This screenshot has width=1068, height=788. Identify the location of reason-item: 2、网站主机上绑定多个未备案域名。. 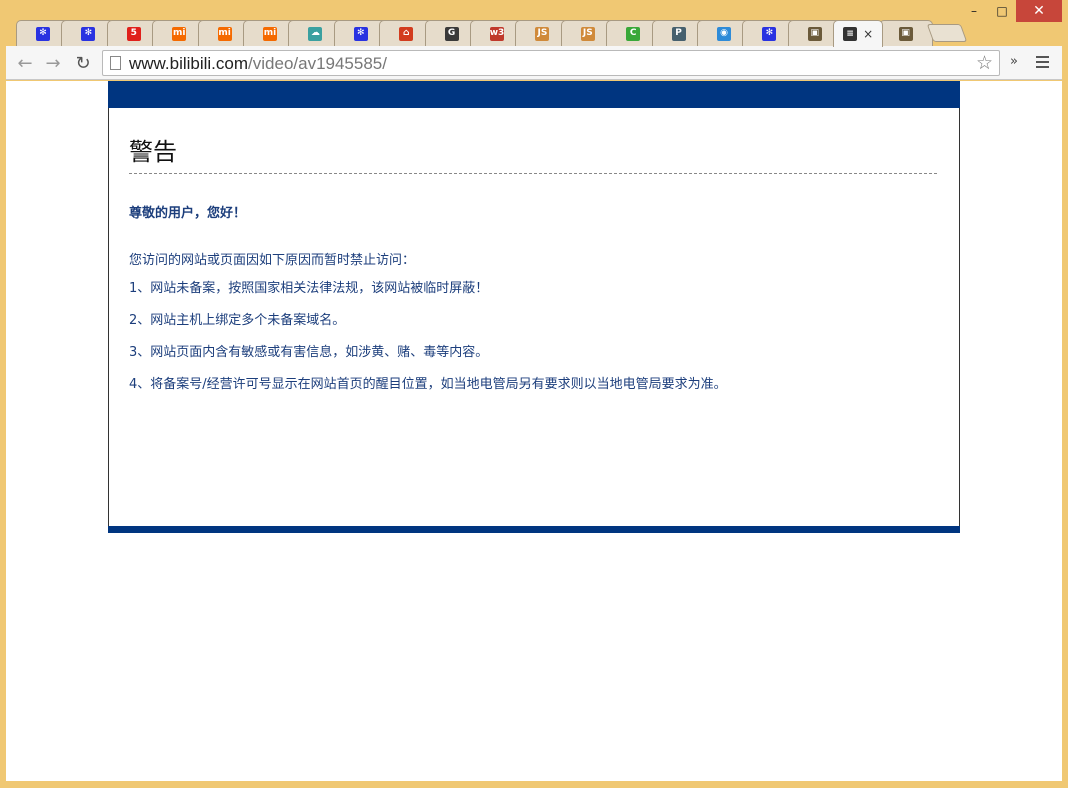
(237, 320).